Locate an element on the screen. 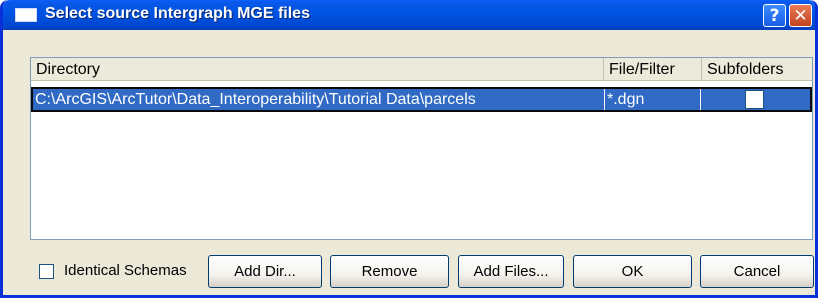 This screenshot has height=298, width=818. help-button: ? is located at coordinates (774, 15).